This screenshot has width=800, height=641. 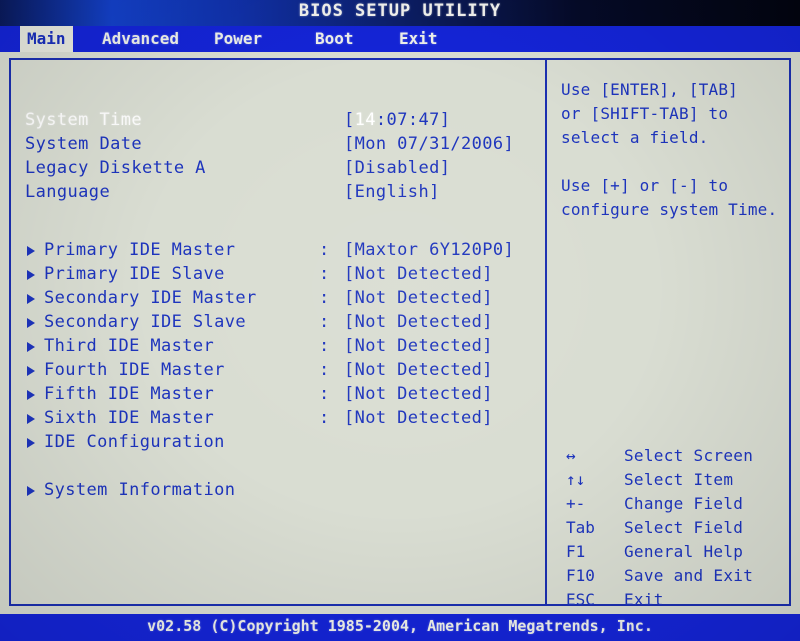 What do you see at coordinates (68, 192) in the screenshot?
I see `setting-label: Language` at bounding box center [68, 192].